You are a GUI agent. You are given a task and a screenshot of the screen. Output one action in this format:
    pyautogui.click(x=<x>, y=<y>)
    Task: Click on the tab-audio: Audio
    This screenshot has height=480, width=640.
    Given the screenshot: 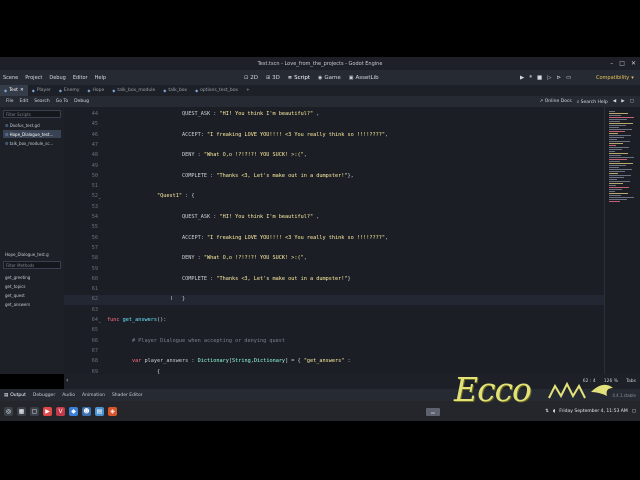 What is the action you would take?
    pyautogui.click(x=68, y=395)
    